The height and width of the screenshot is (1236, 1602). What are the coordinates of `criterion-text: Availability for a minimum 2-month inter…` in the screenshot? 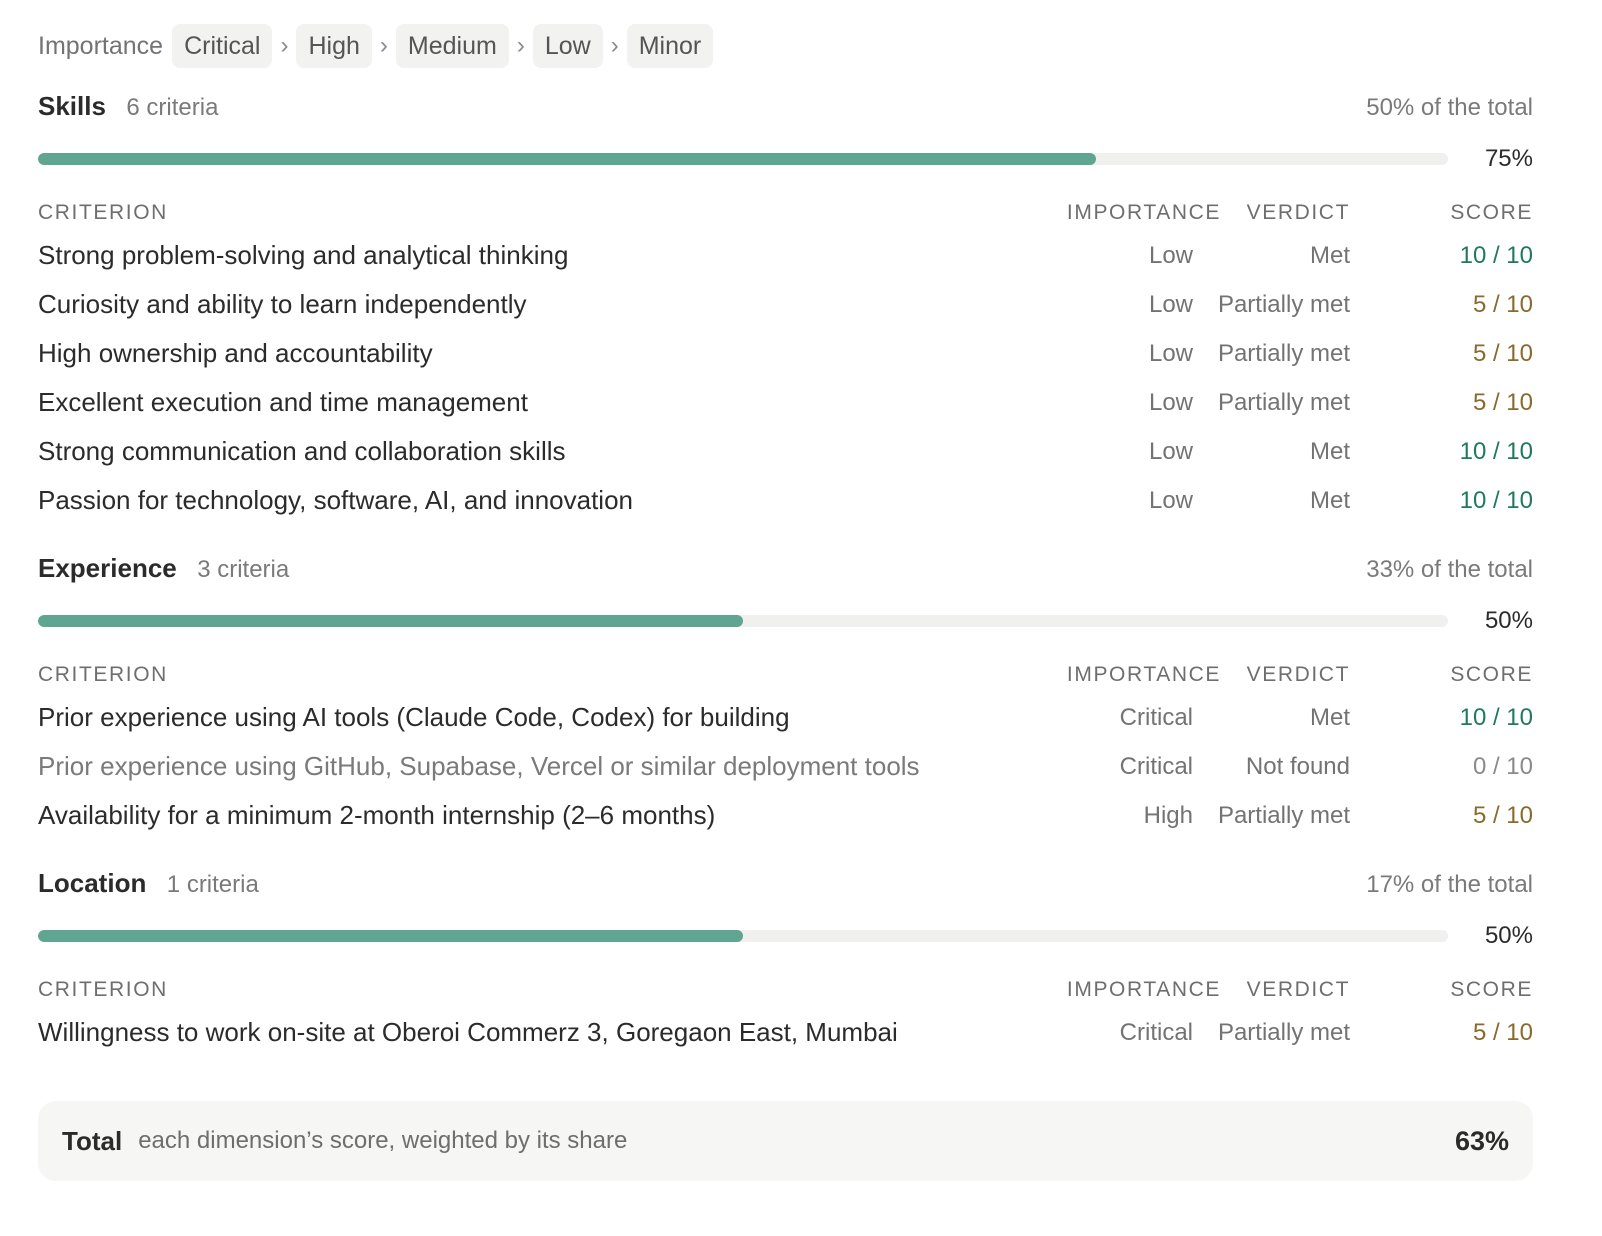 It's located at (377, 815).